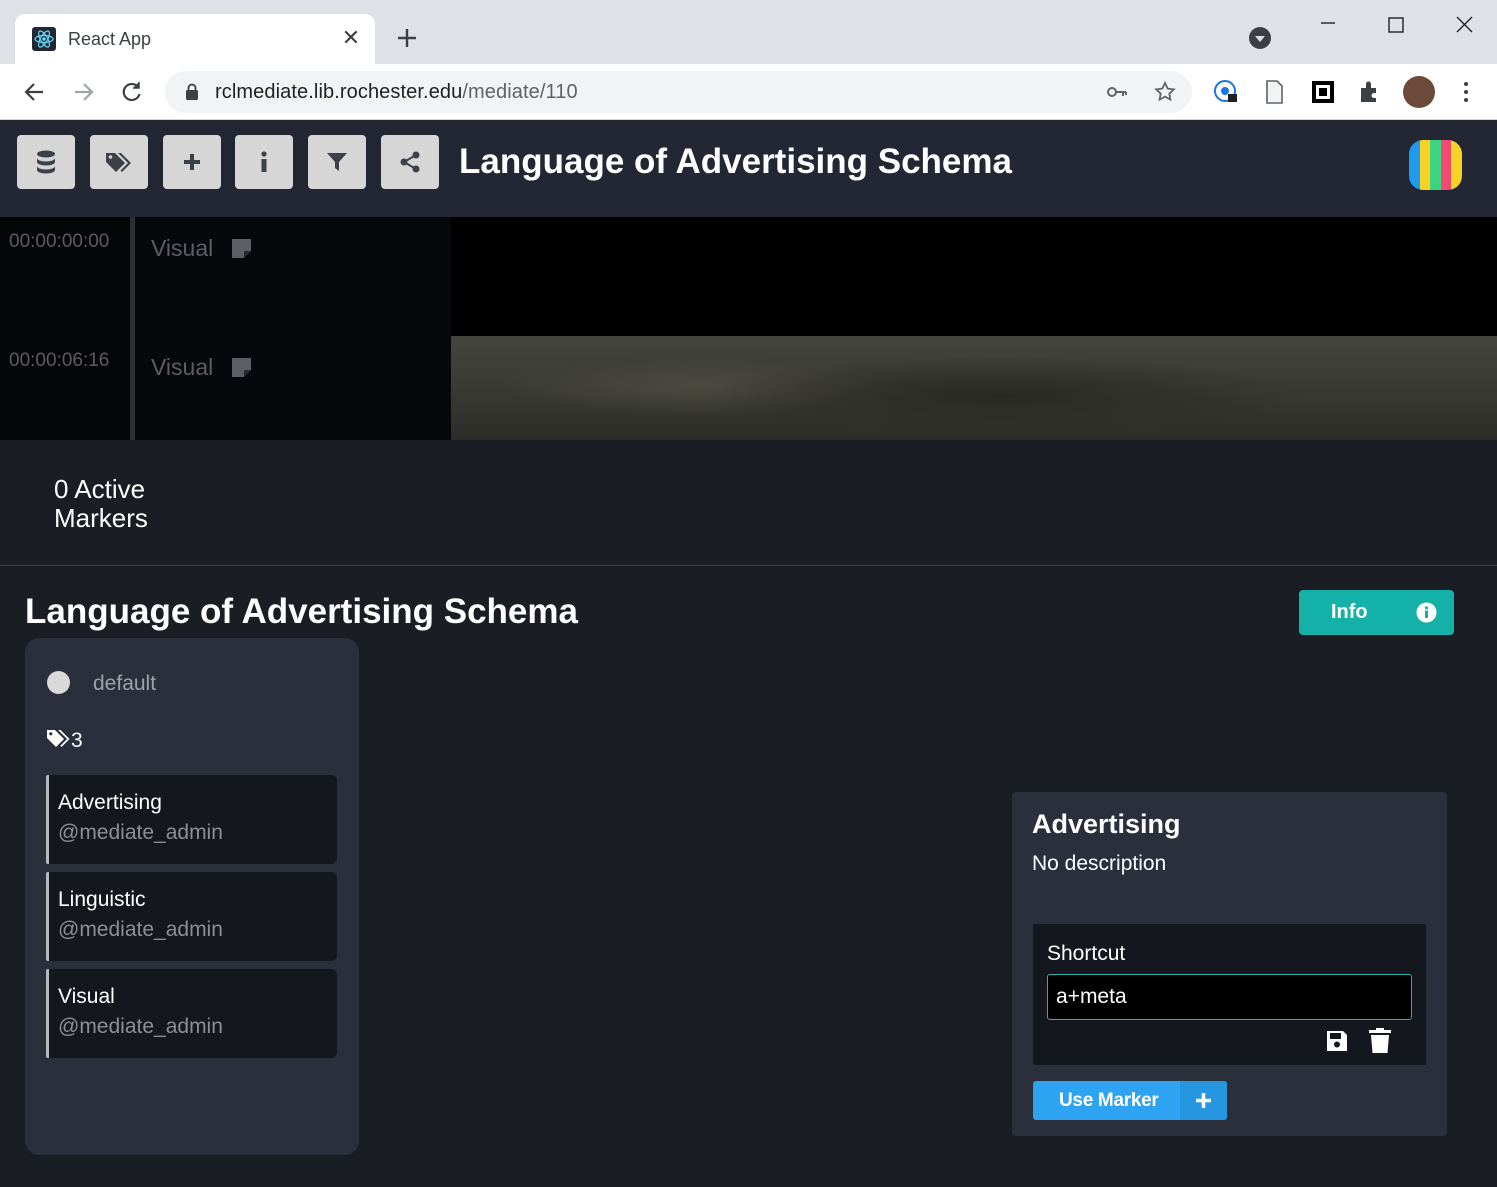 This screenshot has width=1497, height=1187. What do you see at coordinates (1086, 953) in the screenshot?
I see `shortcut-label: Shortcut` at bounding box center [1086, 953].